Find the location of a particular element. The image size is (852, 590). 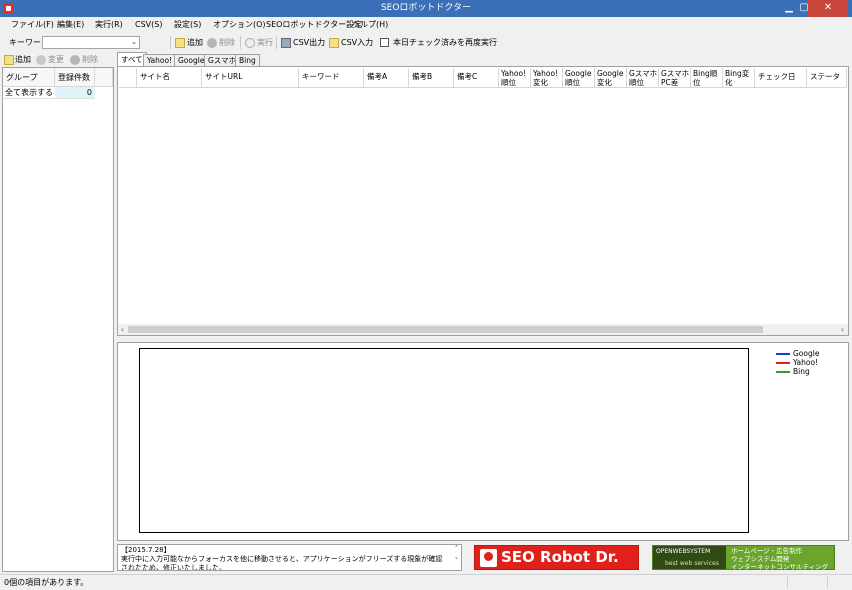

scroll-up-icon: ˄ is located at coordinates (456, 549).